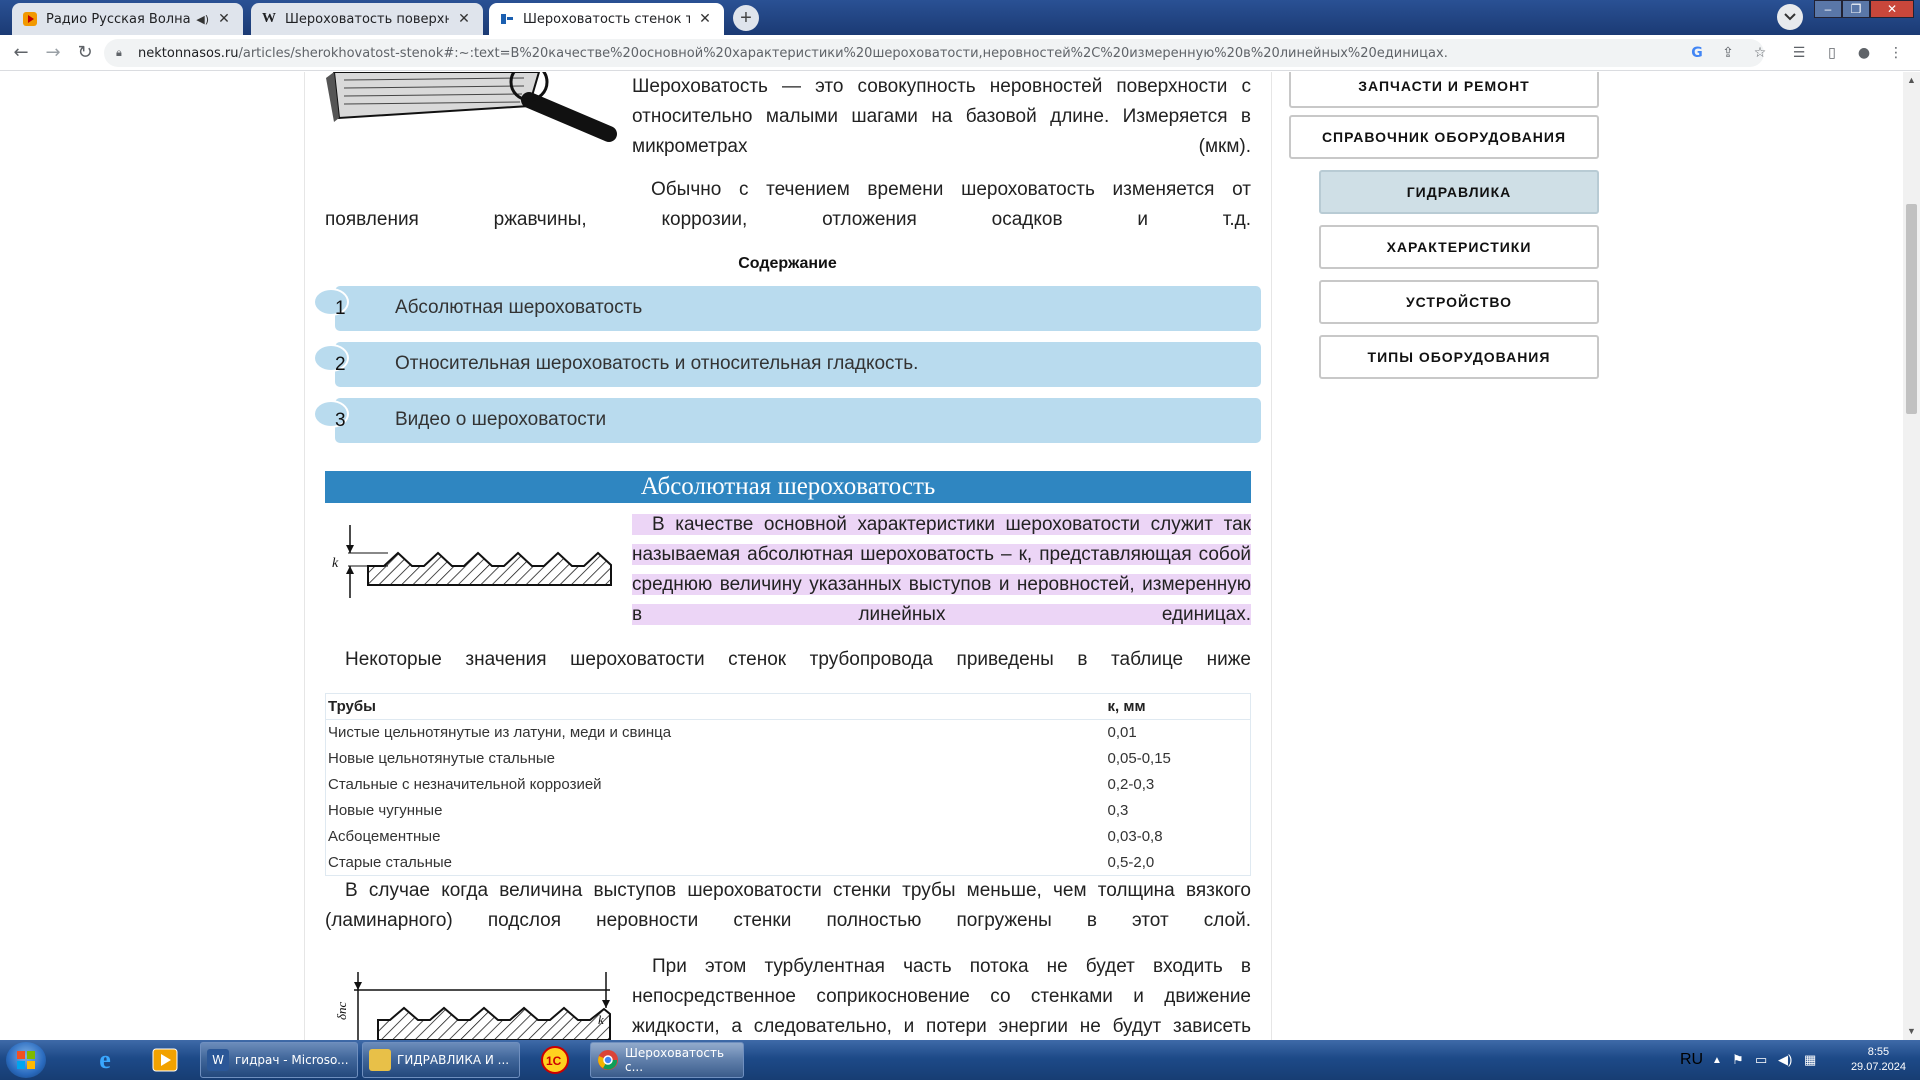 This screenshot has width=1920, height=1080. What do you see at coordinates (1122, 733) in the screenshot?
I see `table-cell: 0,01` at bounding box center [1122, 733].